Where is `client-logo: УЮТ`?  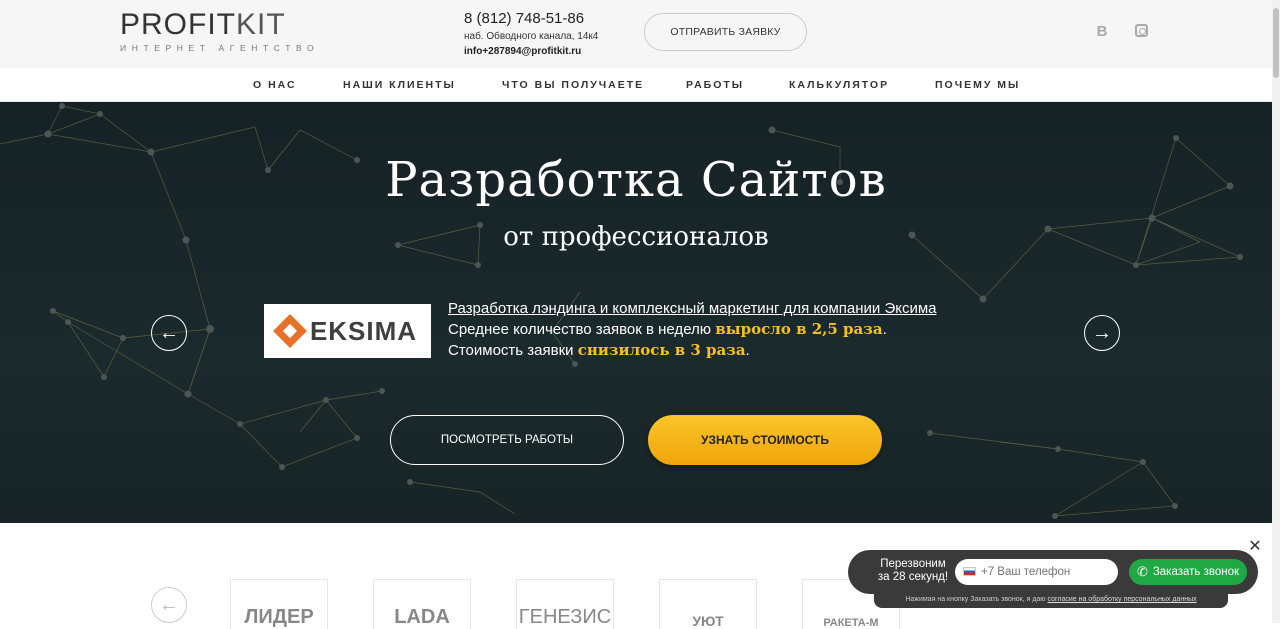
client-logo: УЮТ is located at coordinates (708, 604).